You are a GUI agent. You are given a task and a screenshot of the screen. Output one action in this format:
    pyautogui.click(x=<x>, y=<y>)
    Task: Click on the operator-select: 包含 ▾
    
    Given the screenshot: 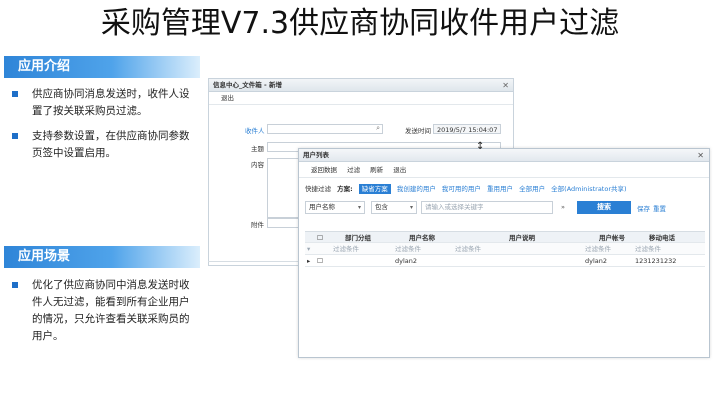 What is the action you would take?
    pyautogui.click(x=394, y=207)
    